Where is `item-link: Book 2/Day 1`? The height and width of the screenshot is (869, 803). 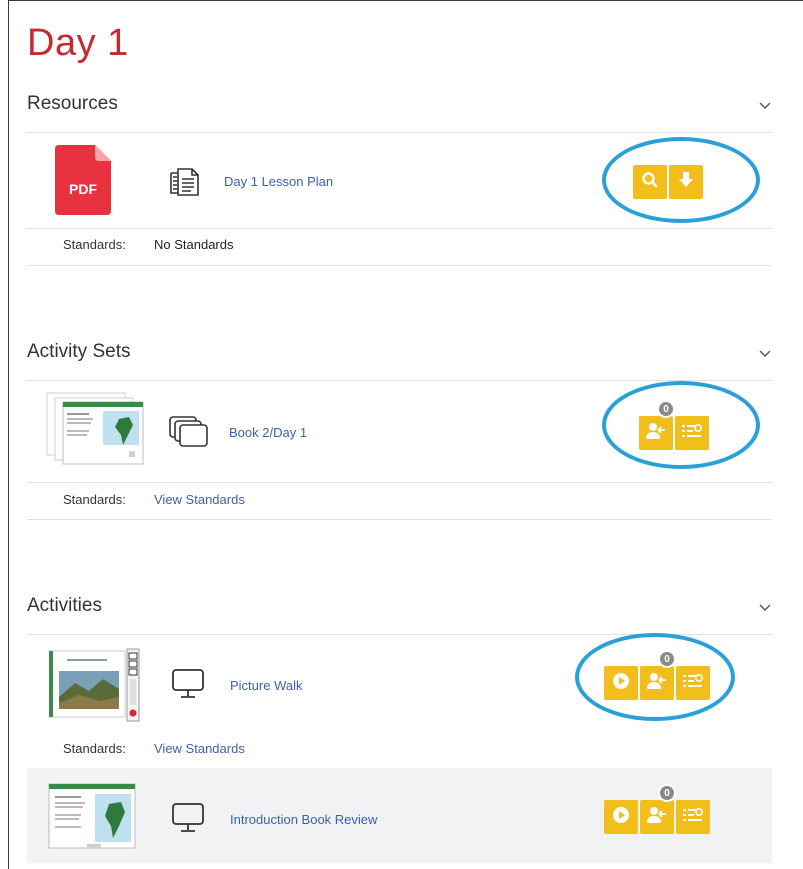
item-link: Book 2/Day 1 is located at coordinates (268, 432).